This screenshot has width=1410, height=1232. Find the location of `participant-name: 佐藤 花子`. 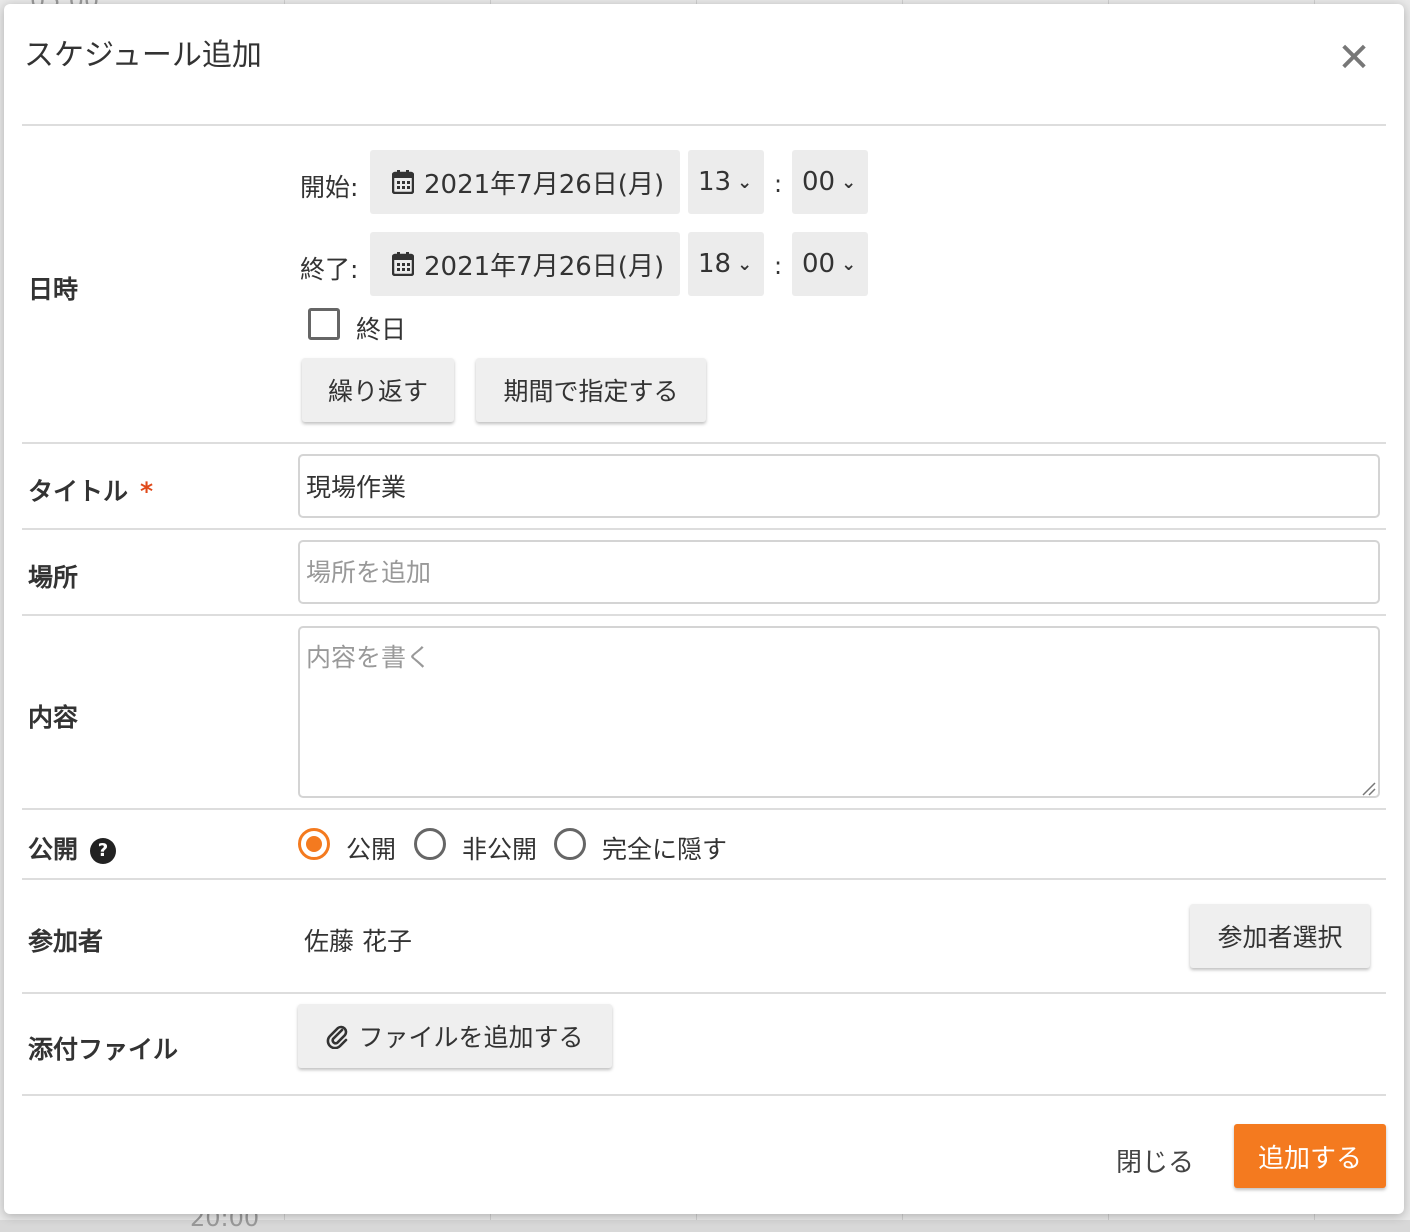

participant-name: 佐藤 花子 is located at coordinates (358, 941).